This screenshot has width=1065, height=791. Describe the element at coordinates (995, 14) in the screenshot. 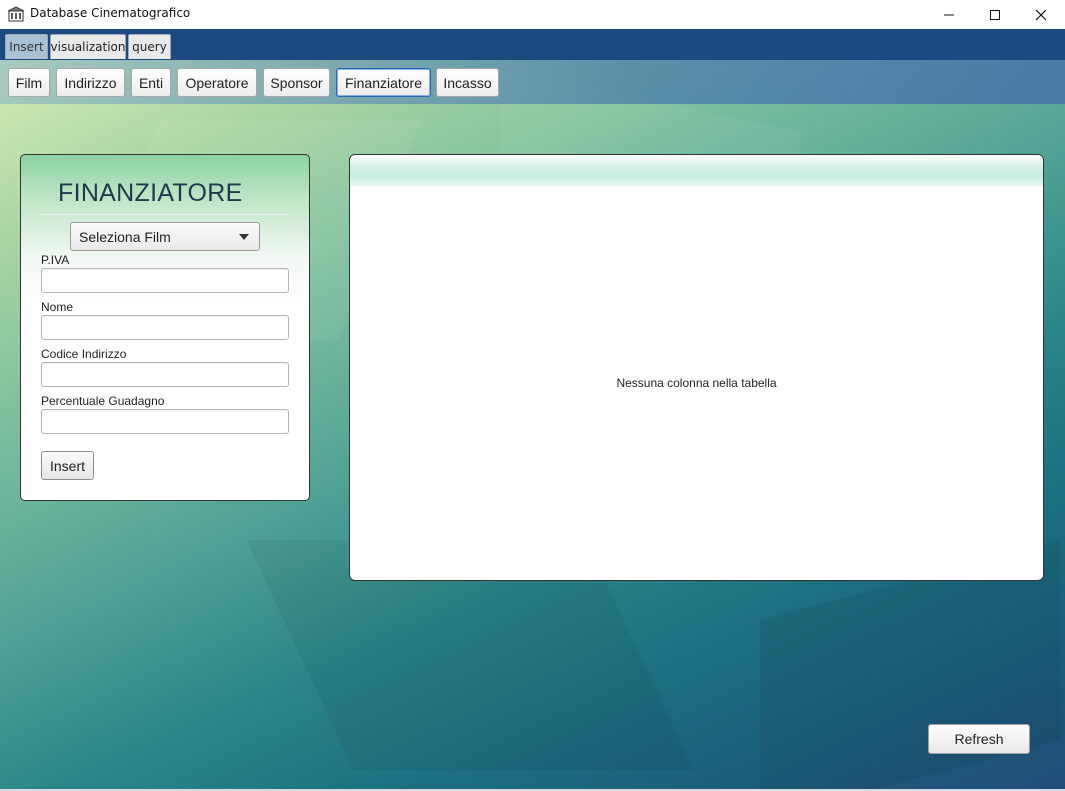

I see `maximize-icon` at that location.